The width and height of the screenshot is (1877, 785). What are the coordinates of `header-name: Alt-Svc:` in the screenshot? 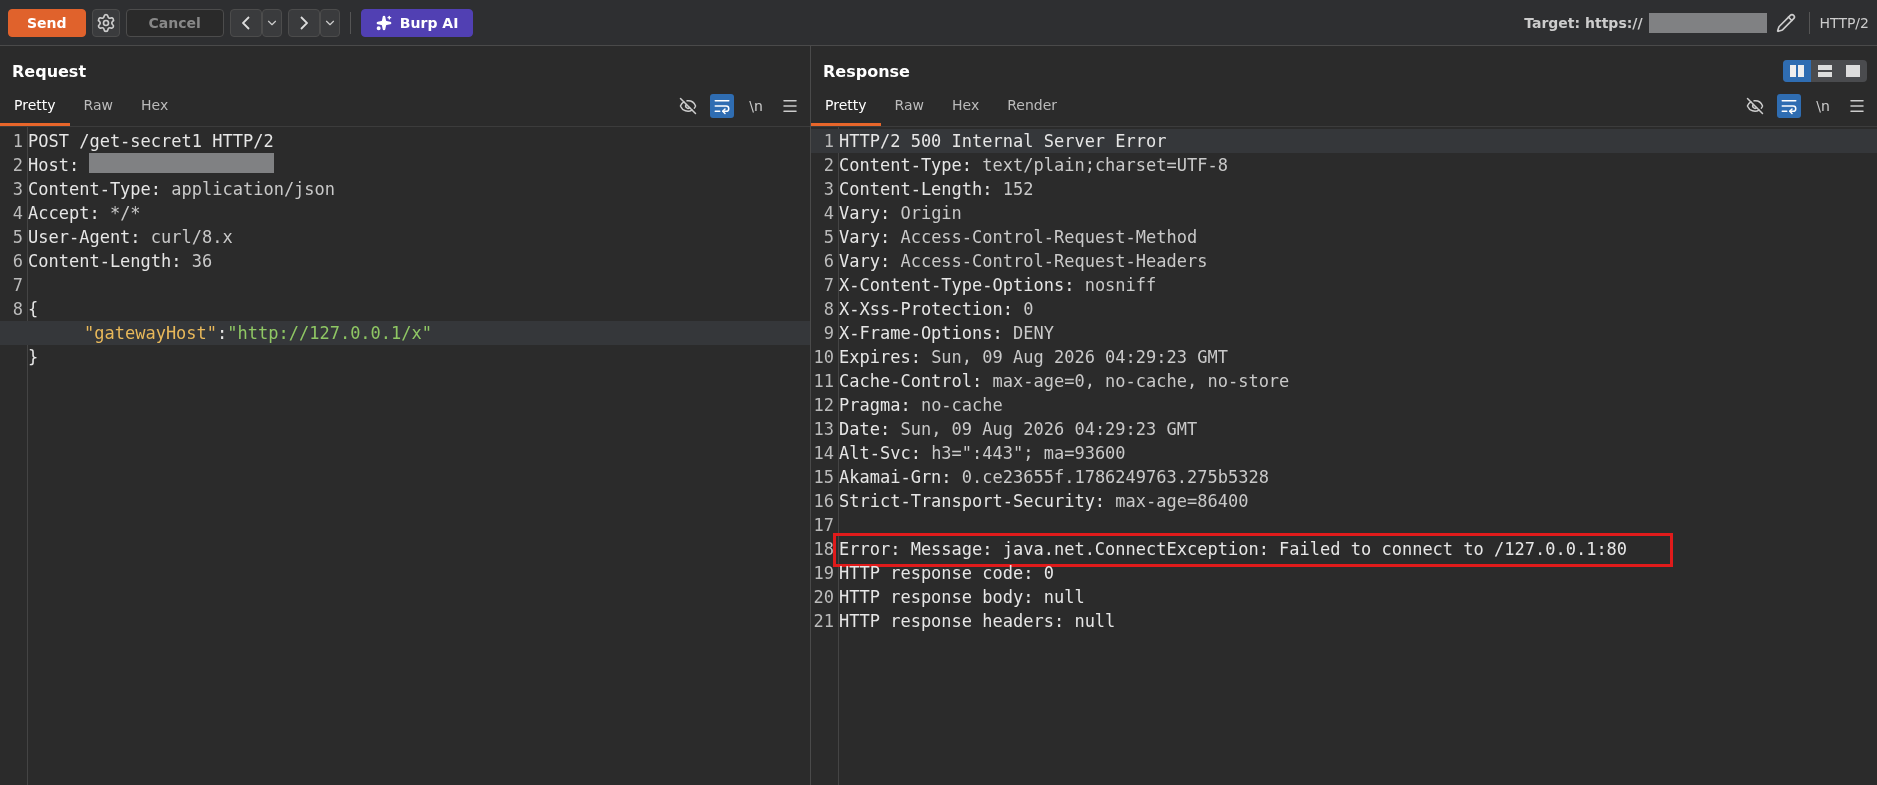 It's located at (880, 453).